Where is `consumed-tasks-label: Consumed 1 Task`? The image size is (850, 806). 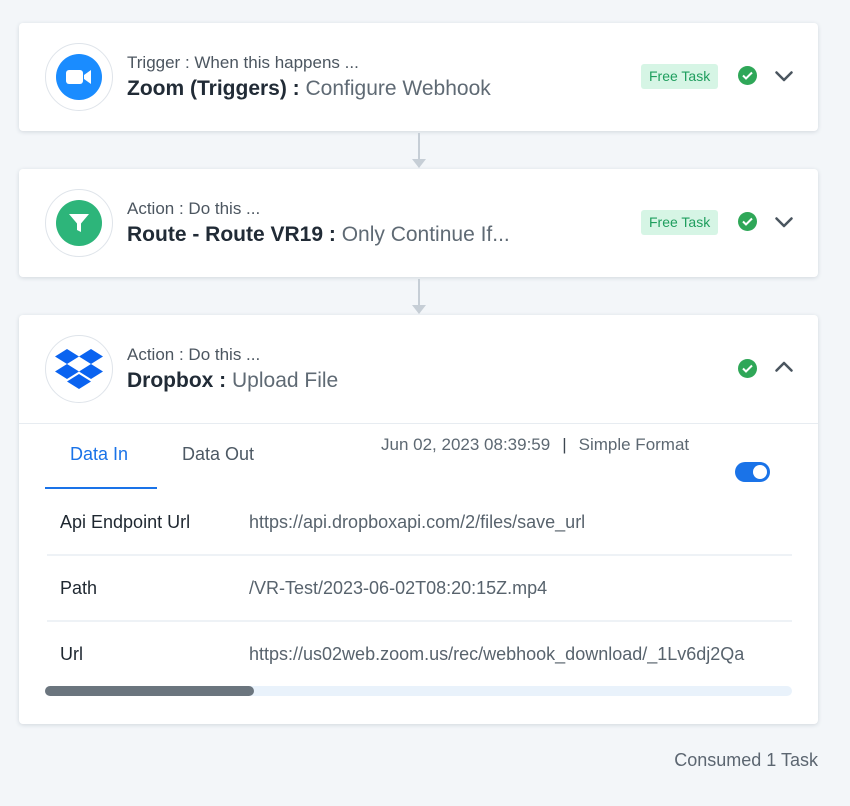
consumed-tasks-label: Consumed 1 Task is located at coordinates (746, 760).